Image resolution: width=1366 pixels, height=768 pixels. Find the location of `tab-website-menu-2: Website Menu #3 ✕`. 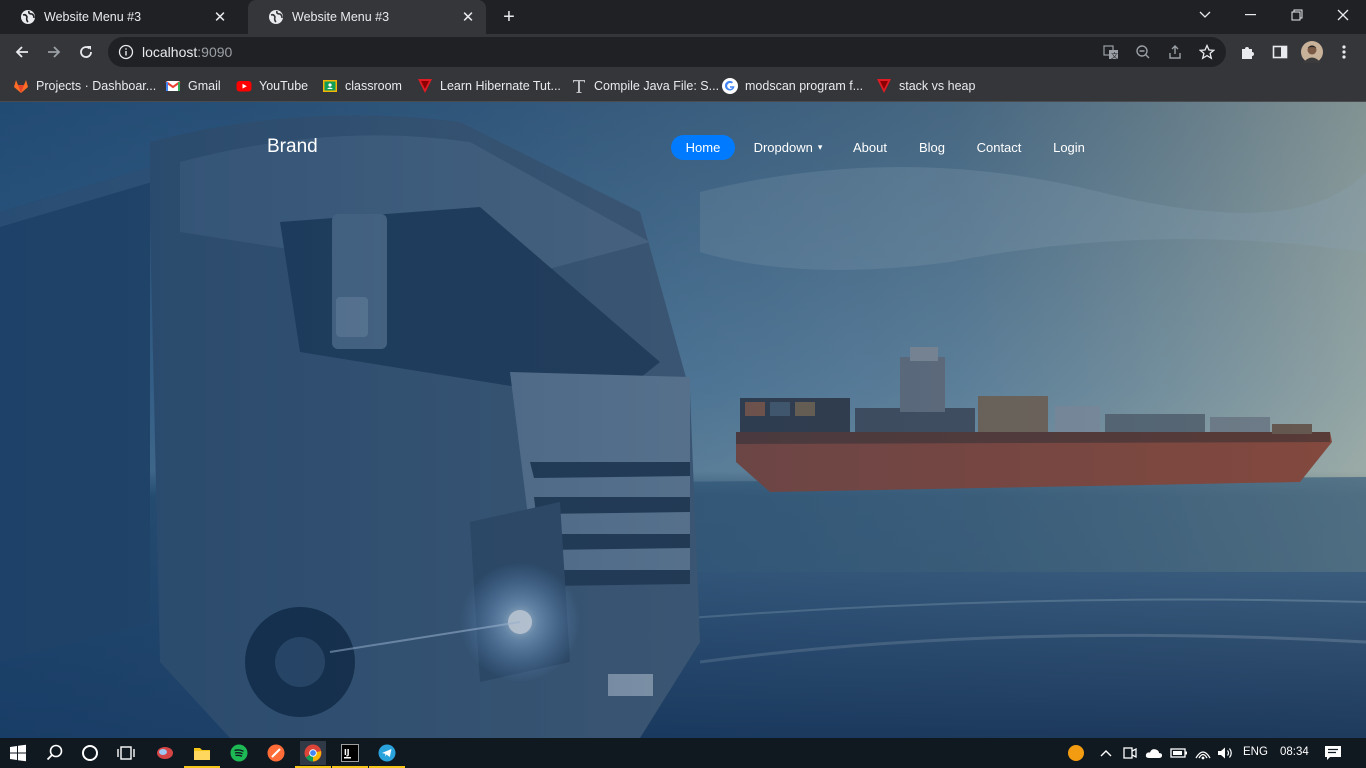

tab-website-menu-2: Website Menu #3 ✕ is located at coordinates (367, 17).